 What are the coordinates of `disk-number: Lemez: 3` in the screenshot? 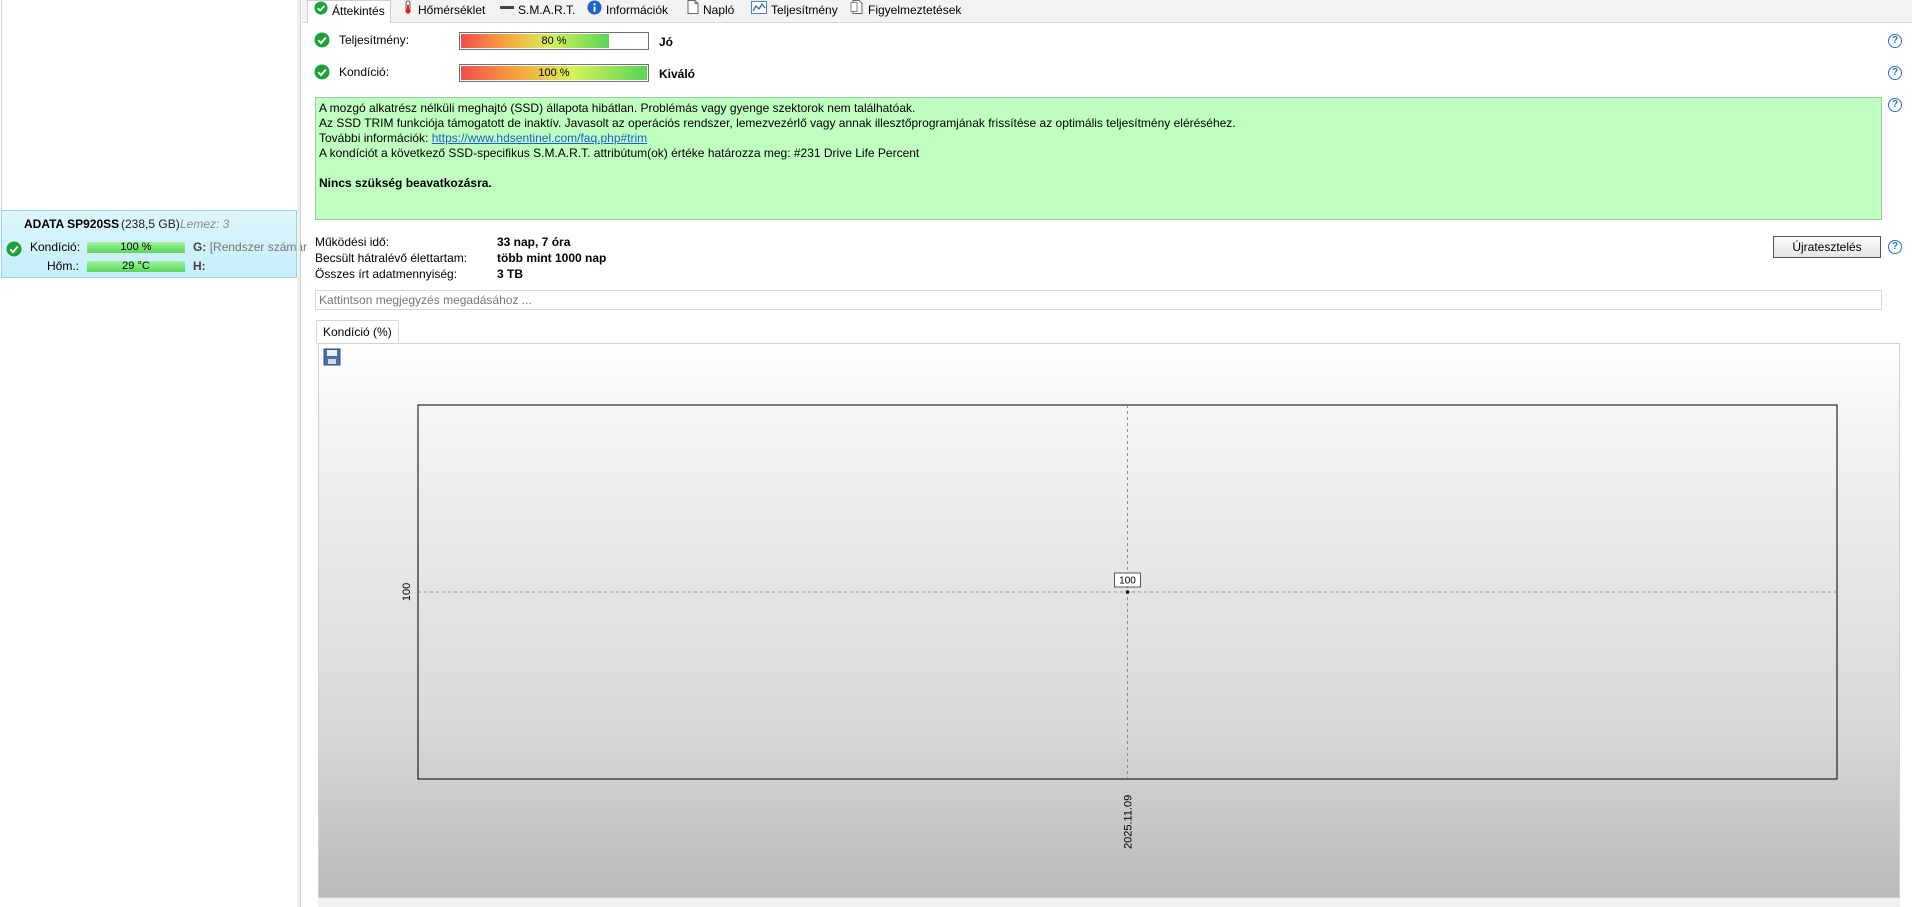 It's located at (205, 224).